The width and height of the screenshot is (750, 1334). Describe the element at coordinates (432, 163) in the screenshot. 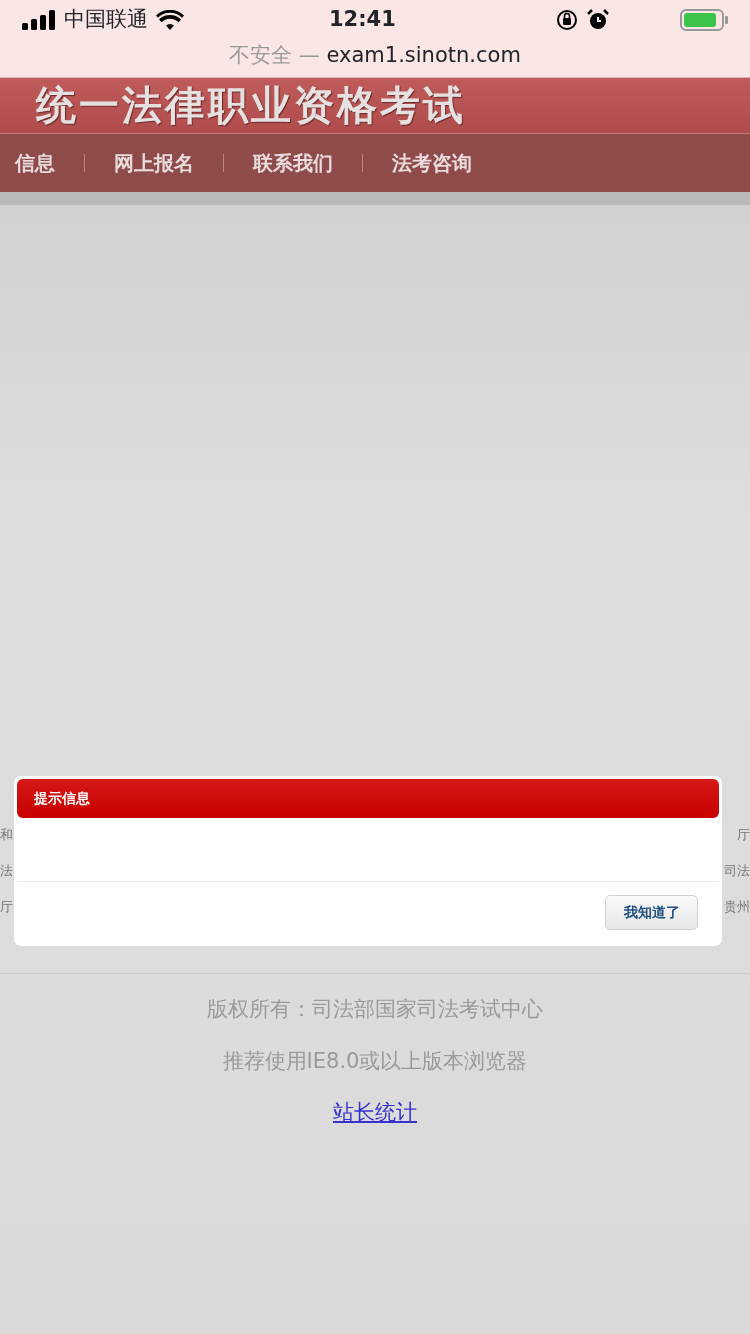

I see `nav-link: 法考咨询` at that location.